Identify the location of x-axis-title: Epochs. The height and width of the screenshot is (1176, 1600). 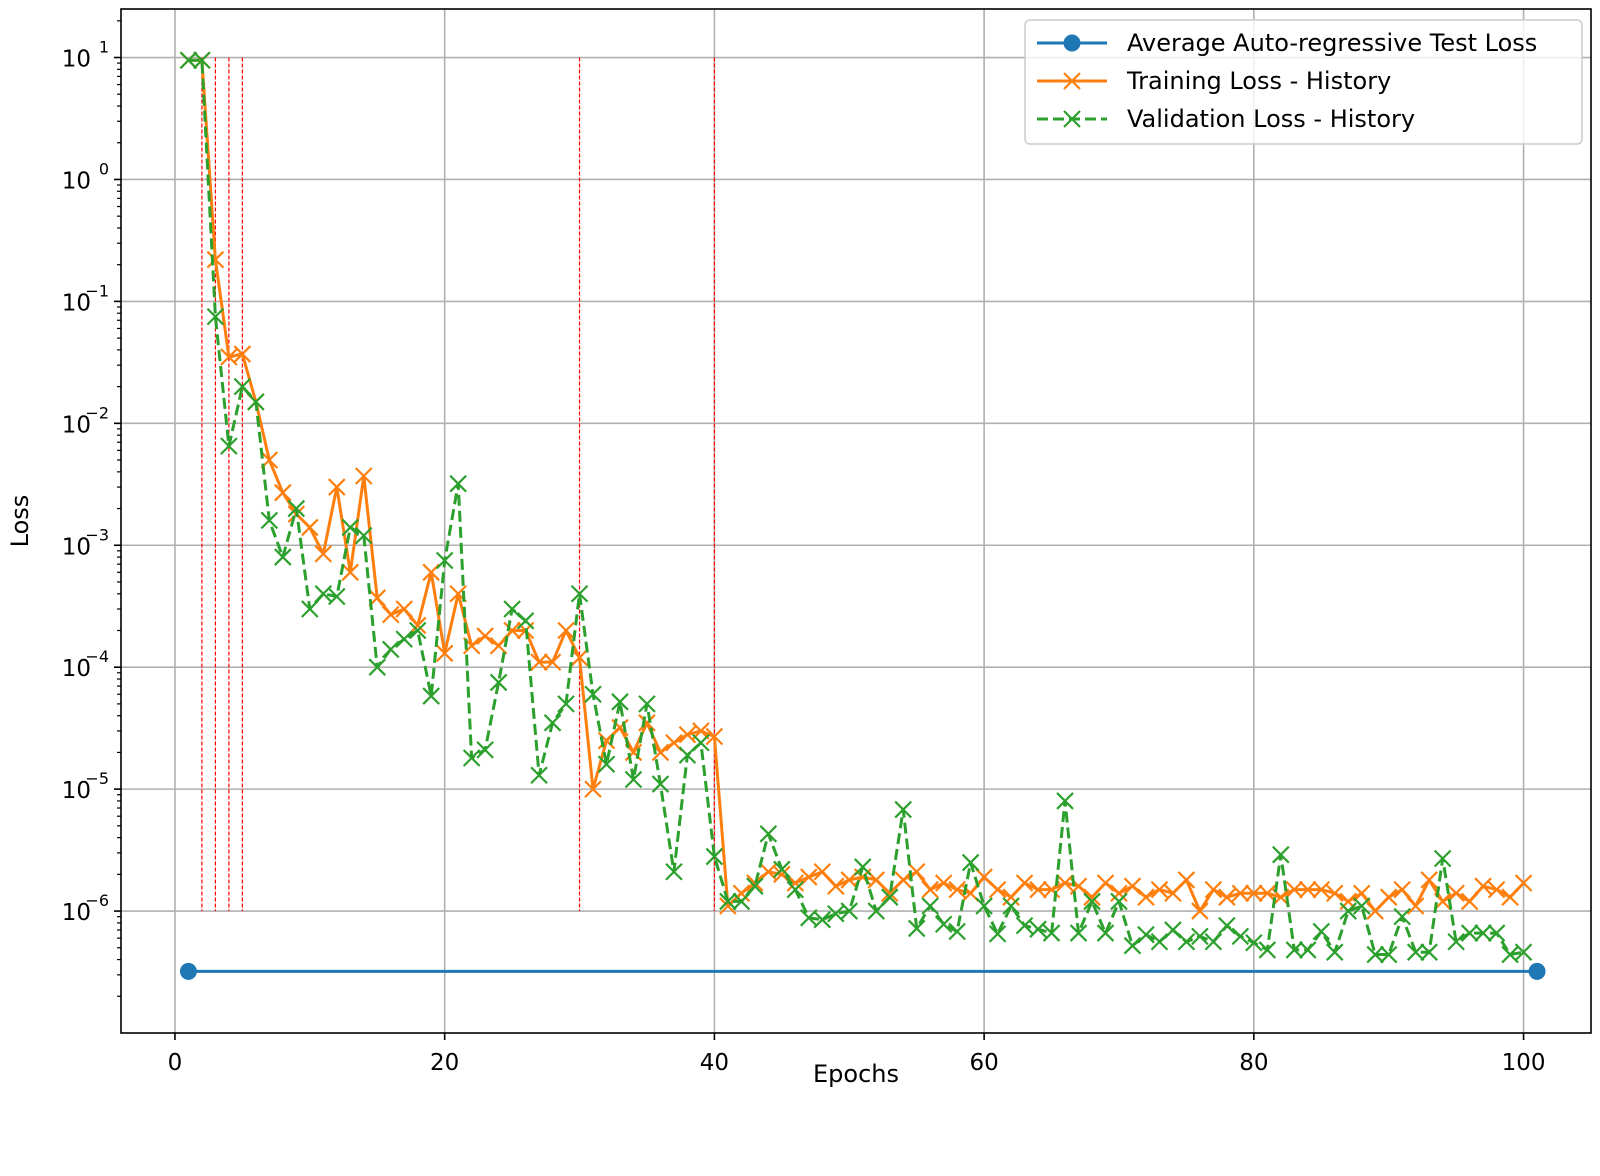
(856, 1074).